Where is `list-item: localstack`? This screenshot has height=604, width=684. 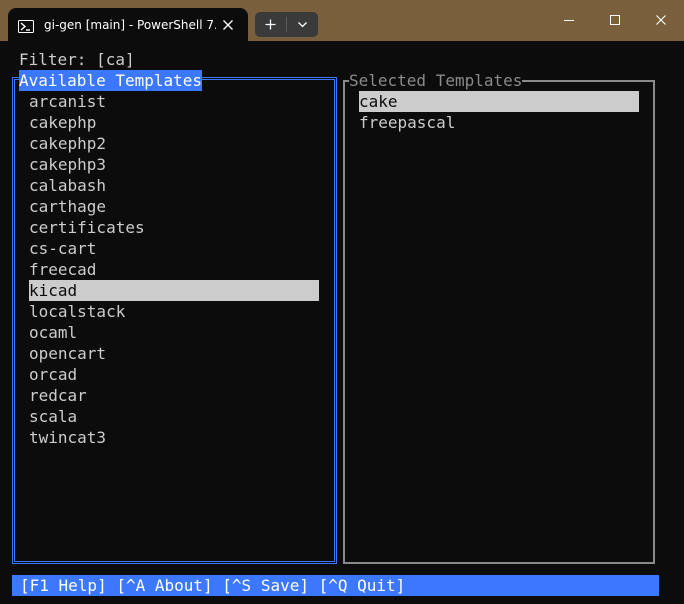
list-item: localstack is located at coordinates (174, 311).